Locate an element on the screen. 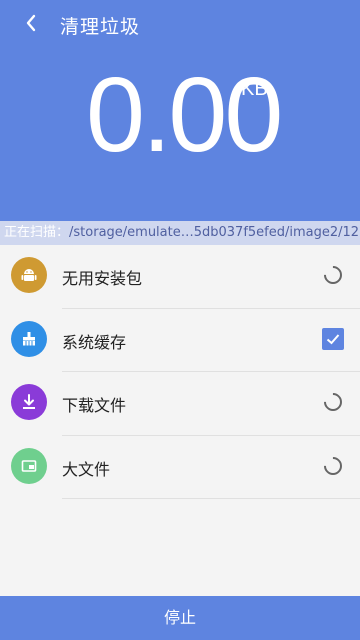  category-row-large-files: 大文件 is located at coordinates (180, 467).